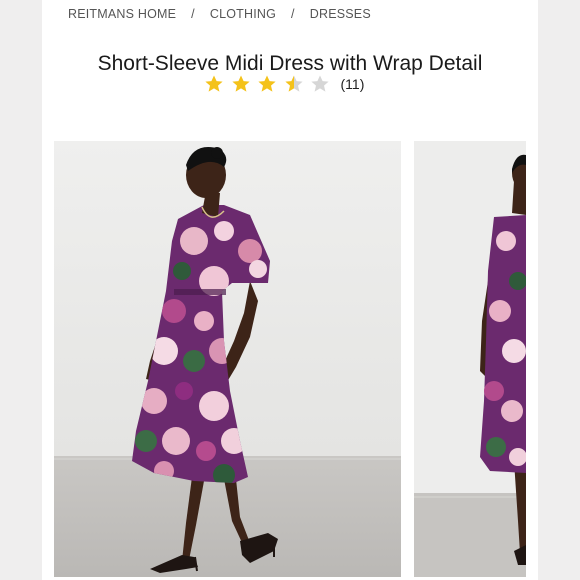 This screenshot has width=580, height=580. What do you see at coordinates (290, 64) in the screenshot?
I see `product-title: Short-Sleeve Midi Dress with Wrap Detail` at bounding box center [290, 64].